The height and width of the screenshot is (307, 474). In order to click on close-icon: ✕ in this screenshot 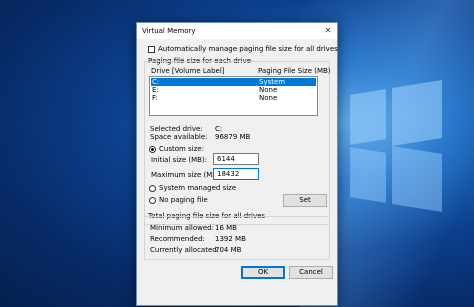, I will do `click(328, 31)`.